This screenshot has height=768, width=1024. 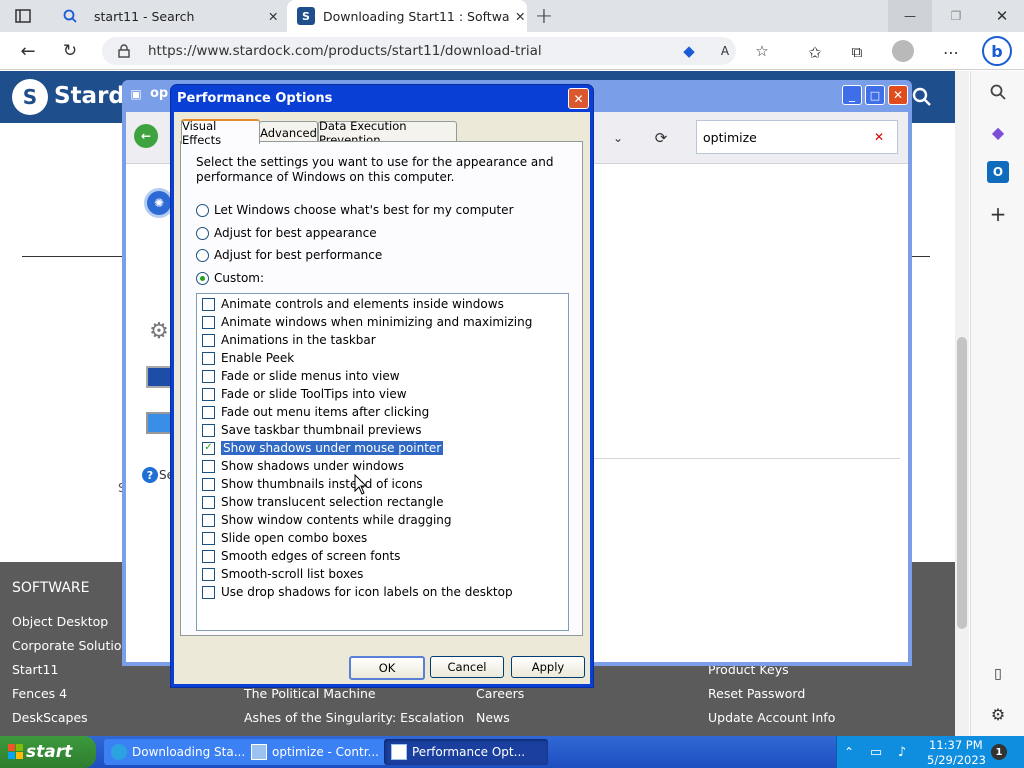 I want to click on footer-link: Object Desktop, so click(x=60, y=621).